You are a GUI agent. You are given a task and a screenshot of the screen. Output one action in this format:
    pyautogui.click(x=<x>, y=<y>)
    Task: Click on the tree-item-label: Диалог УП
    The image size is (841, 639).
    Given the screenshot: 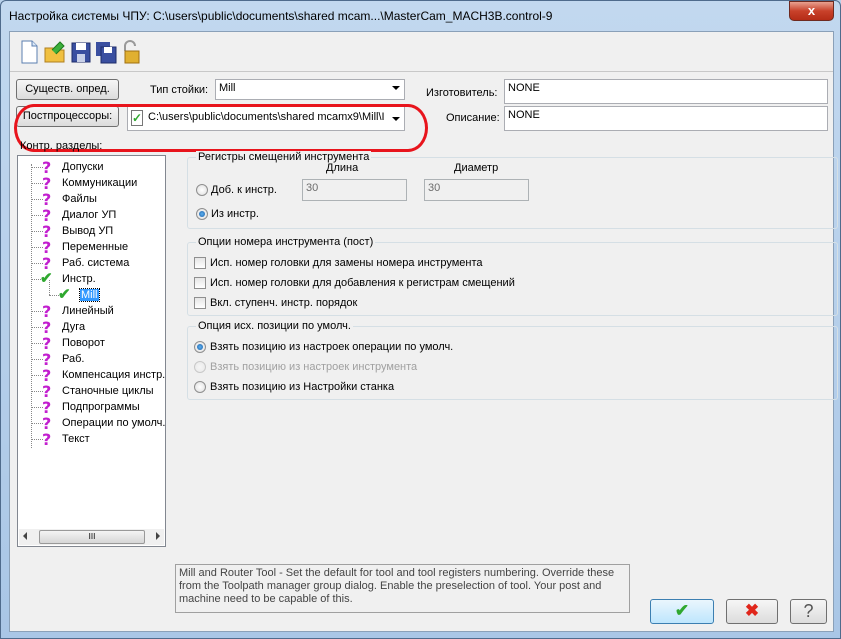 What is the action you would take?
    pyautogui.click(x=89, y=215)
    